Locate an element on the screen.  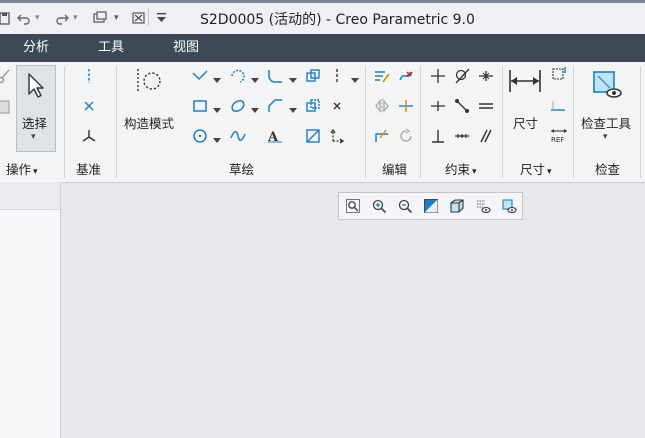
delete-segment-icon is located at coordinates (406, 76).